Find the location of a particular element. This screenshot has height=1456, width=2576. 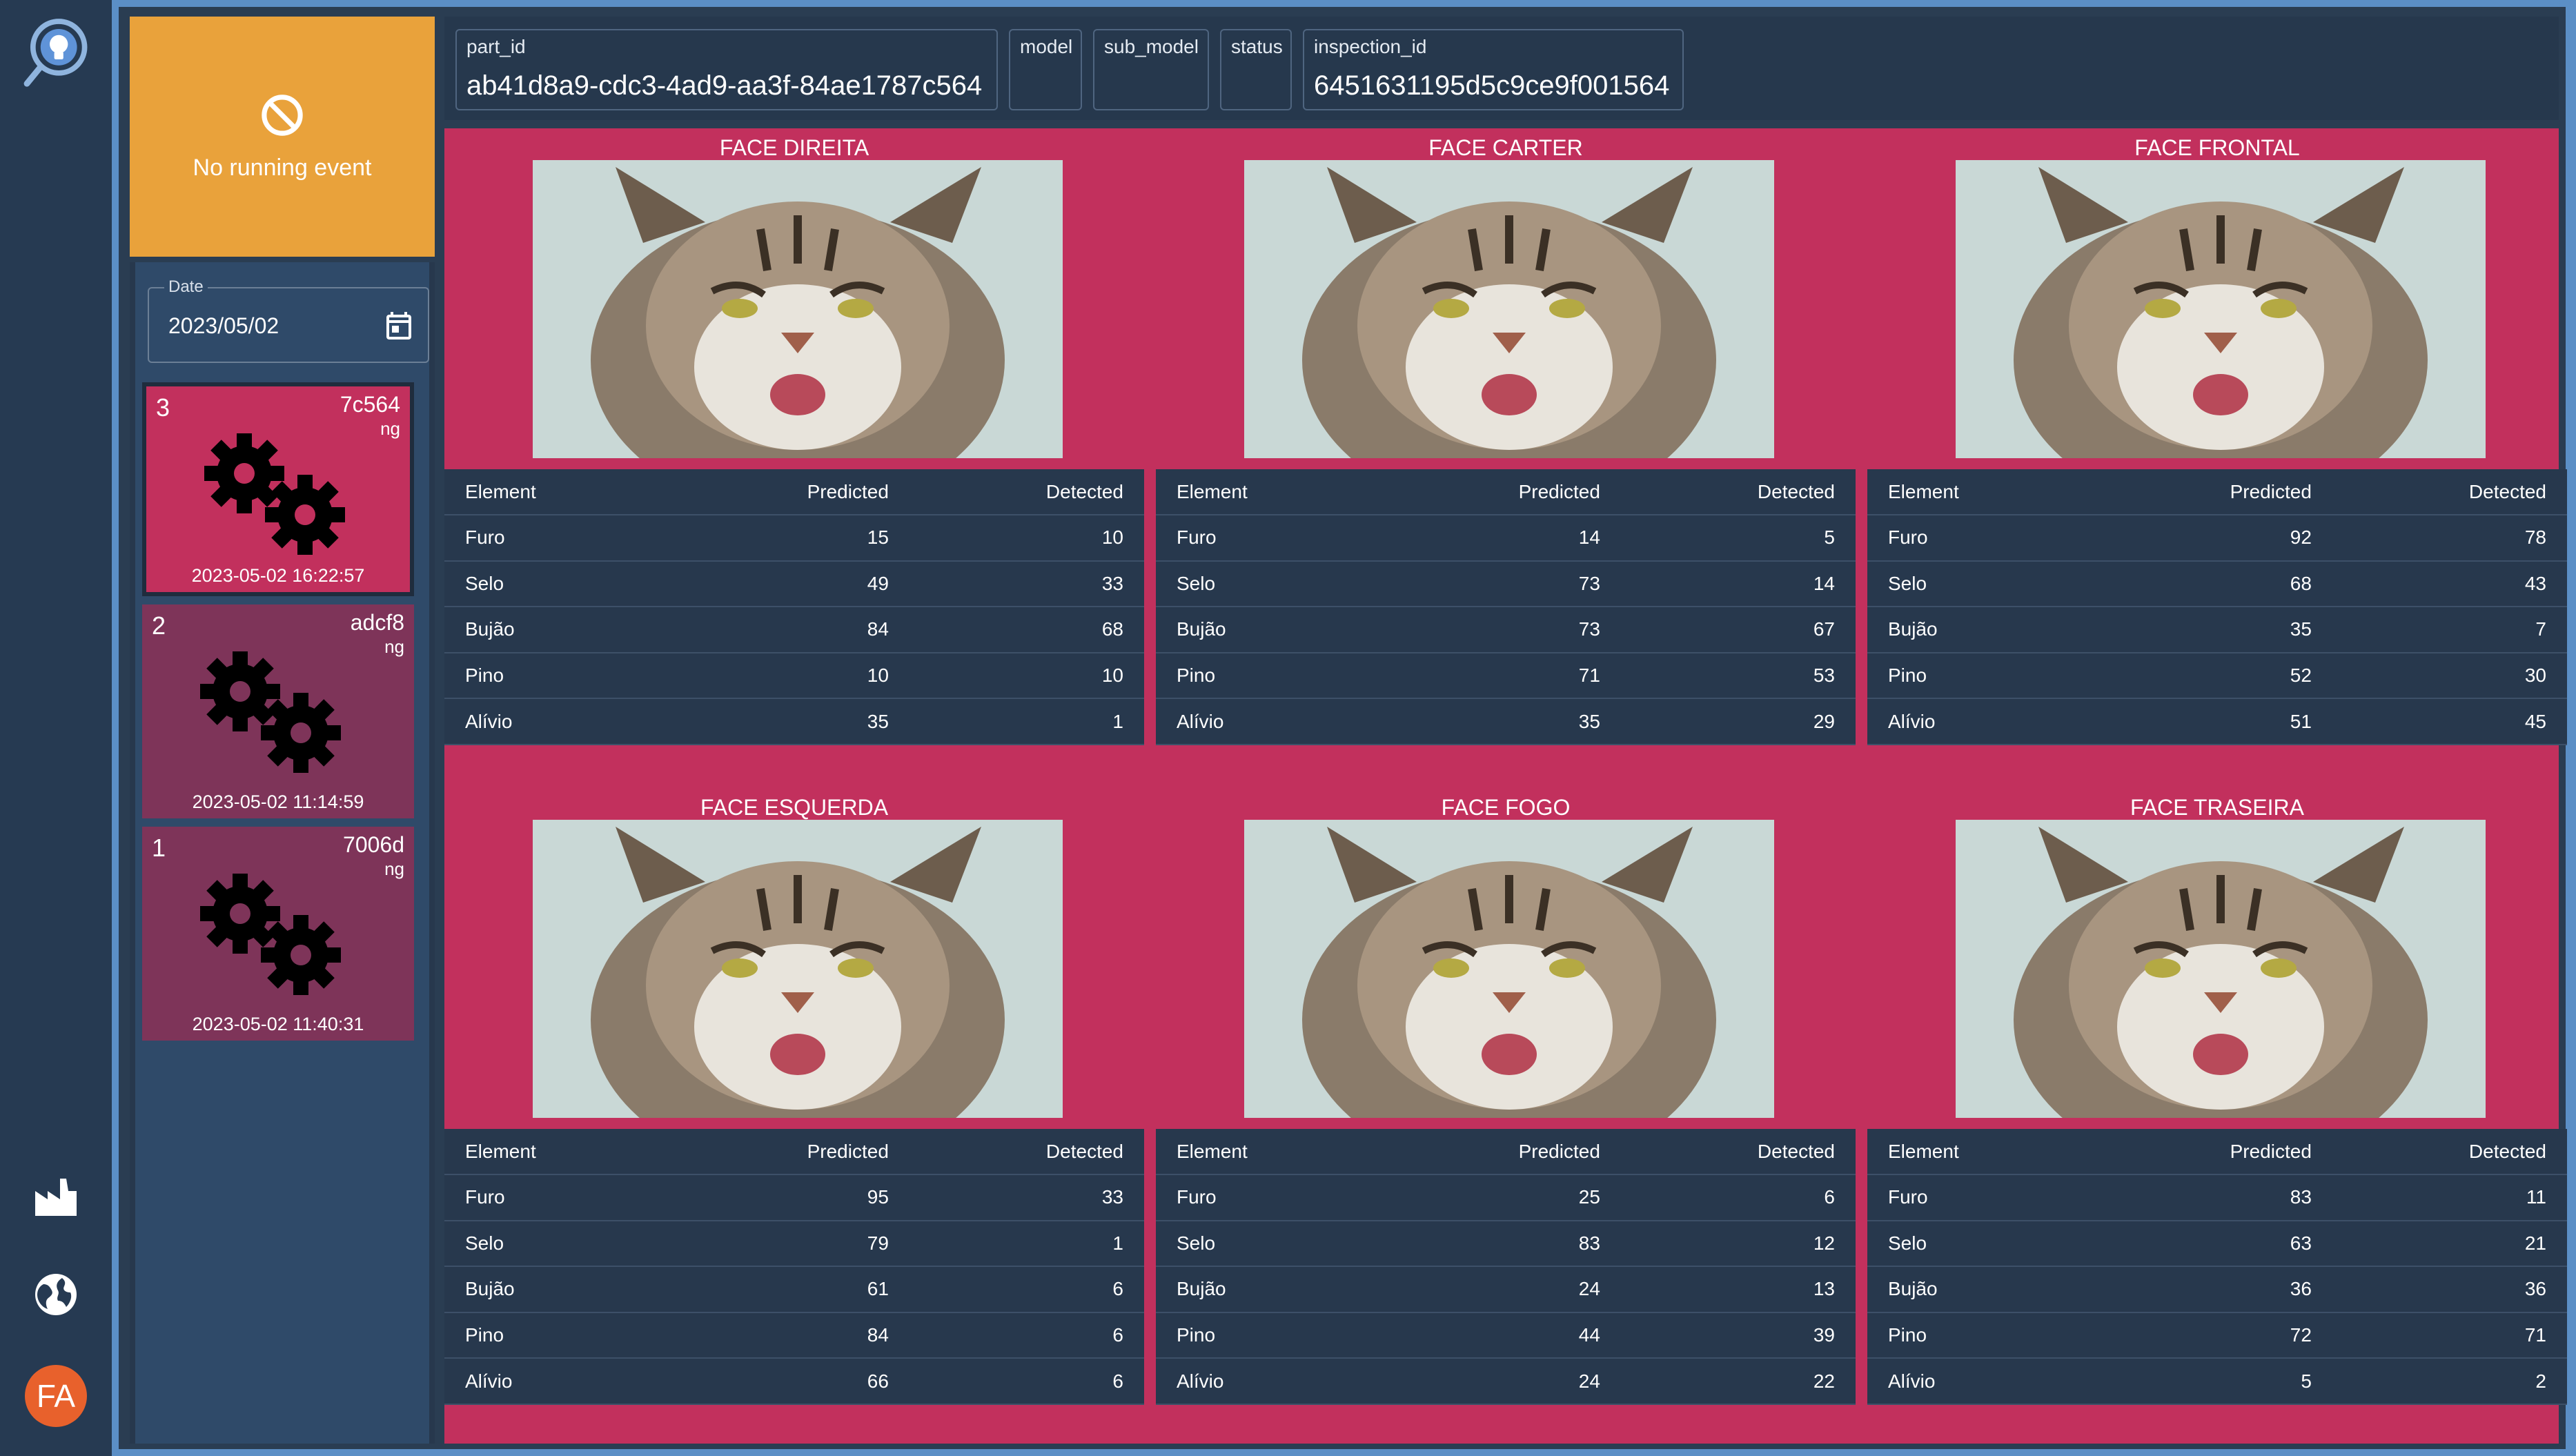

detected-cell: 43 is located at coordinates (2449, 584).